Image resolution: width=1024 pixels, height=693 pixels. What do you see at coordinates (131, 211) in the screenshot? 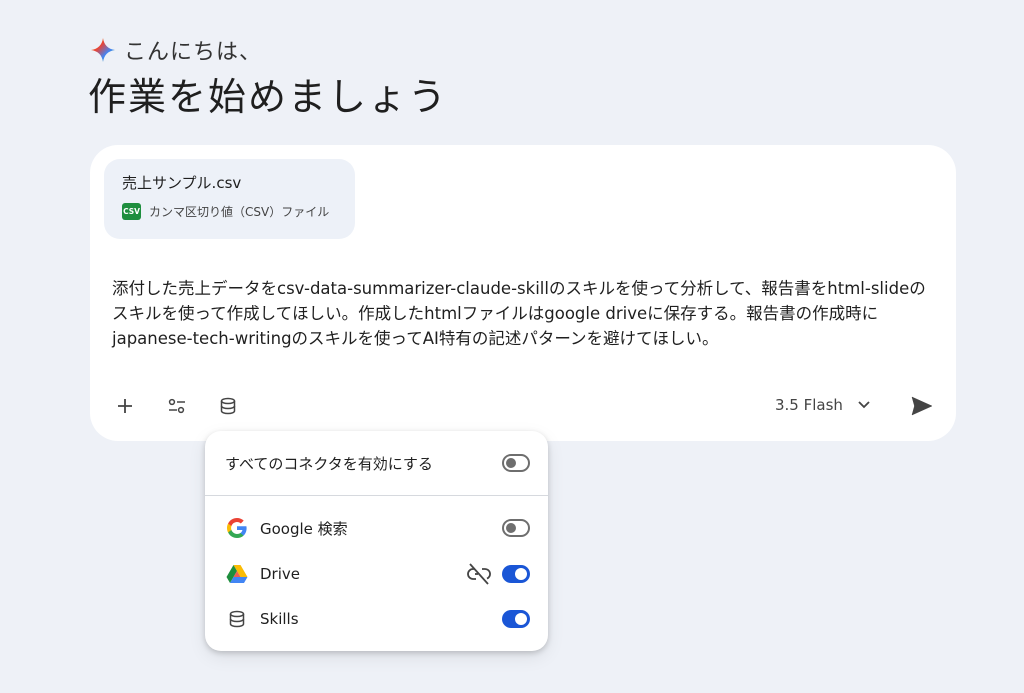
I see `csv-file-icon: CSV` at bounding box center [131, 211].